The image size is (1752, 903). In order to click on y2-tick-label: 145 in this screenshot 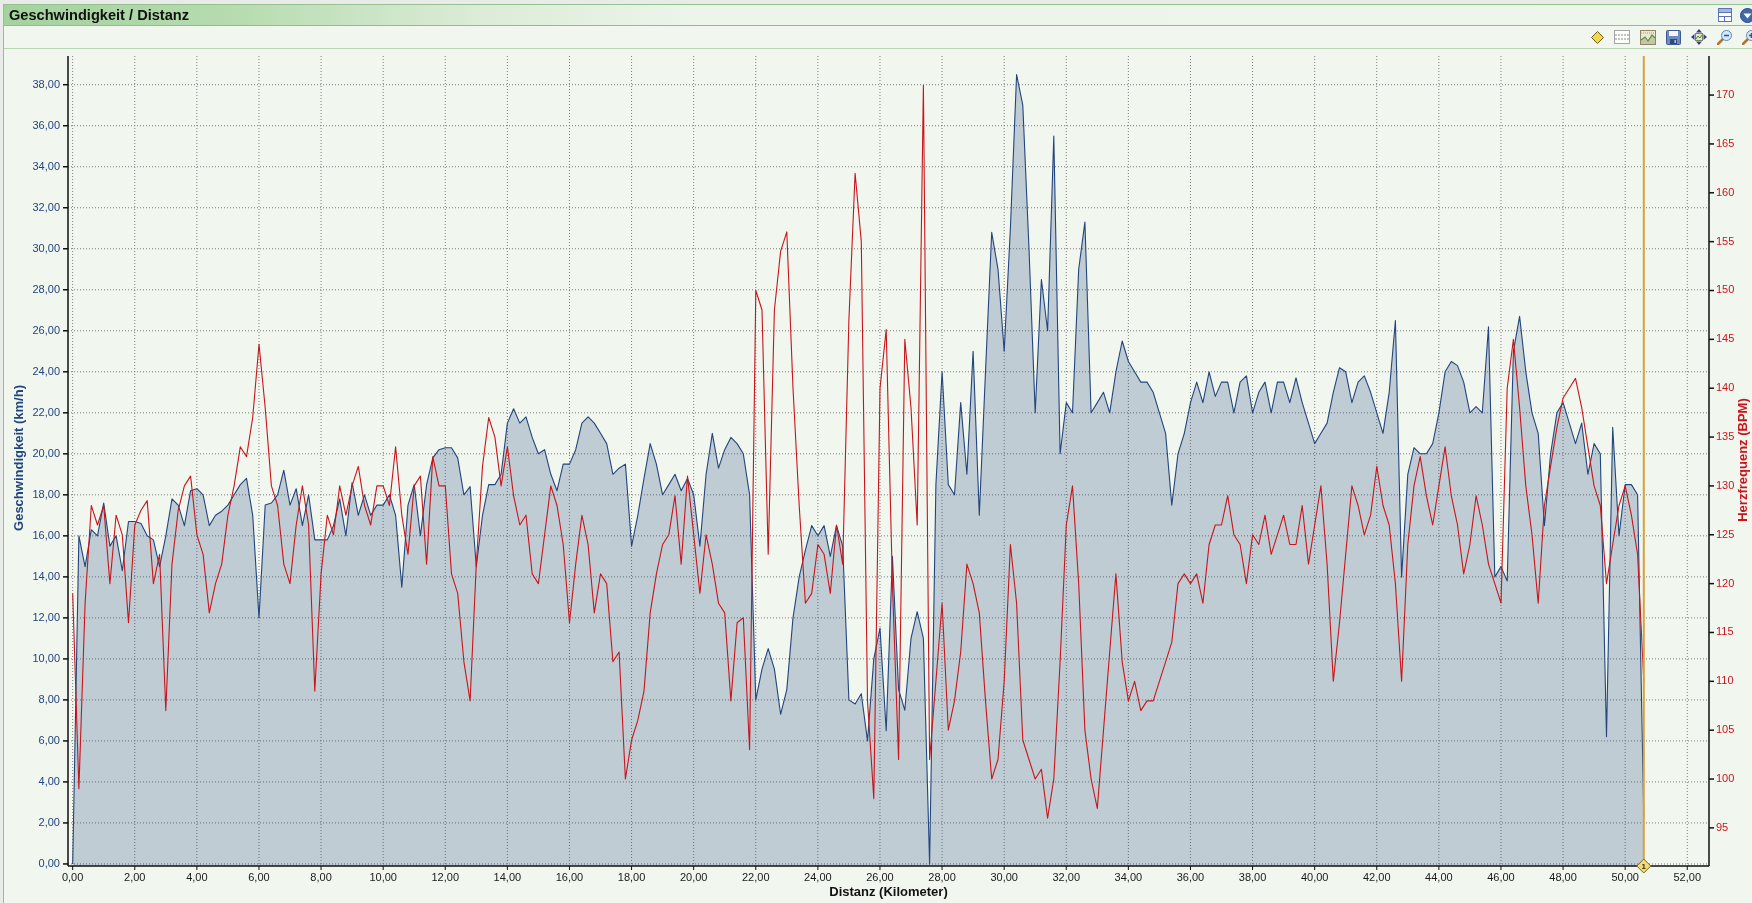, I will do `click(1725, 338)`.